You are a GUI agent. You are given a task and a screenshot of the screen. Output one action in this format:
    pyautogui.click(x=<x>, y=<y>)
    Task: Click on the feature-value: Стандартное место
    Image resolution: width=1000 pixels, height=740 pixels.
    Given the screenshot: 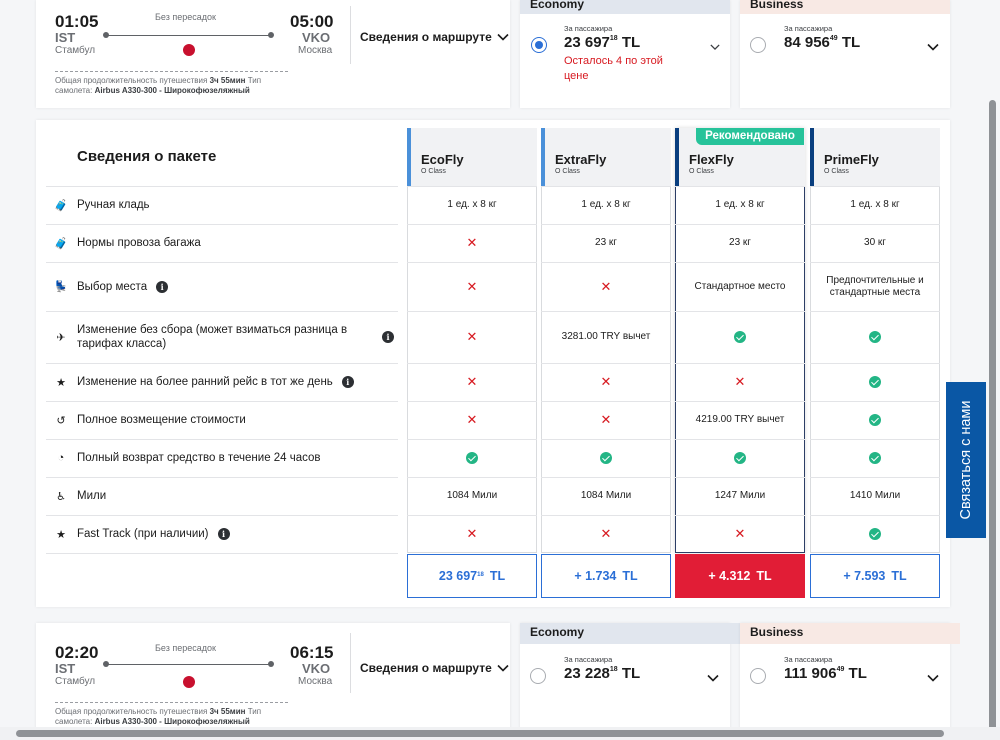 What is the action you would take?
    pyautogui.click(x=740, y=286)
    